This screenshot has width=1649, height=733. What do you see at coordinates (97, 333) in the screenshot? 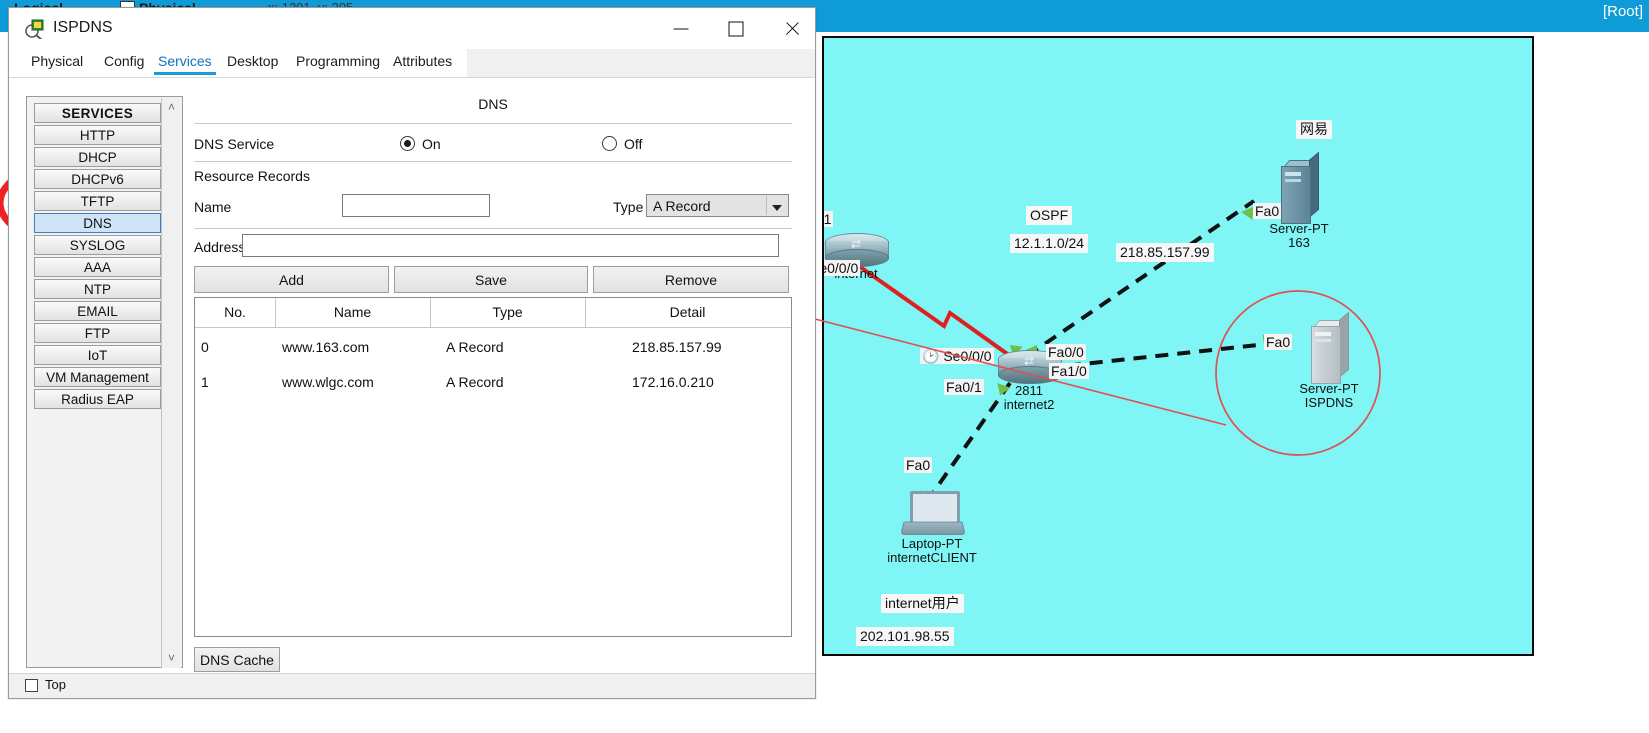
I see `sidebar-item-ftp: FTP` at bounding box center [97, 333].